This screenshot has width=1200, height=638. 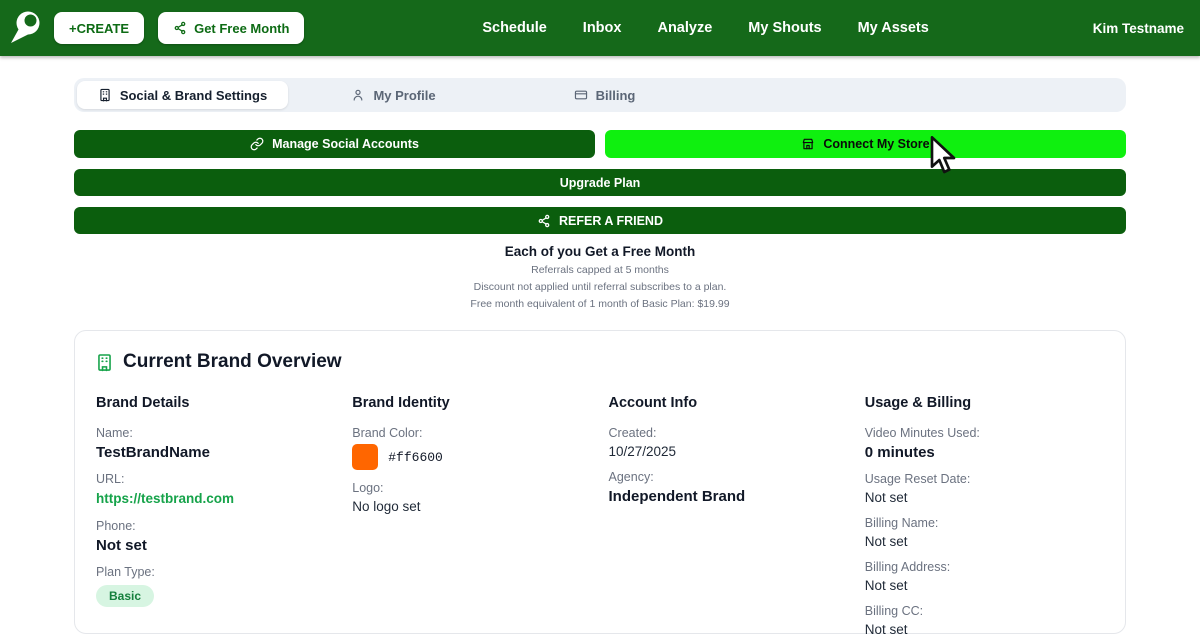 I want to click on tab-my-profile: My Profile, so click(x=393, y=95).